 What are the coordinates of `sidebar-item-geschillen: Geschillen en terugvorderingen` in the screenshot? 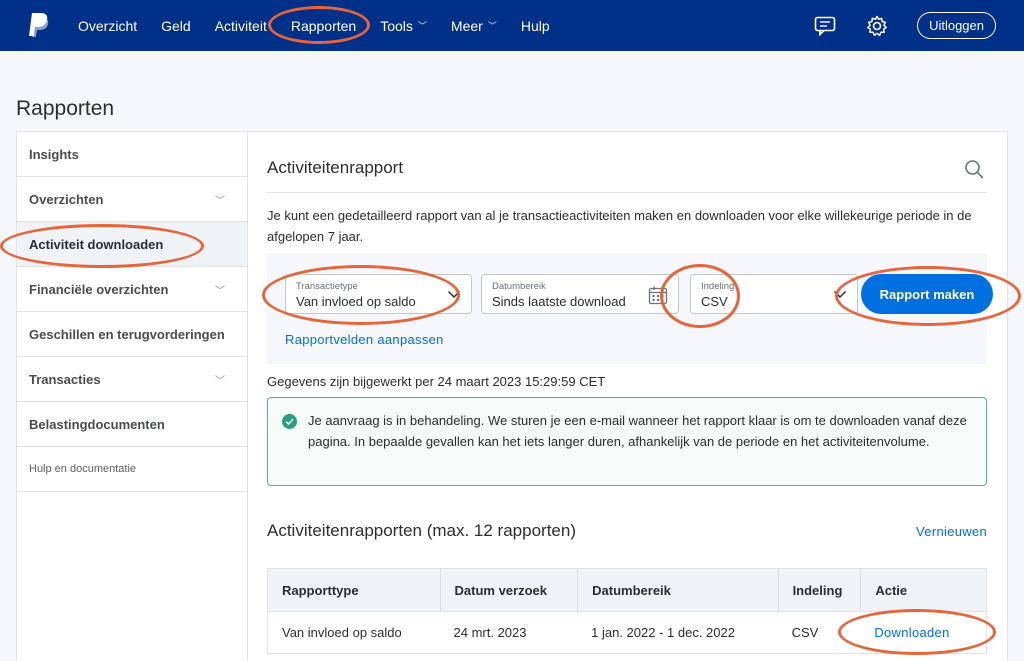 It's located at (132, 334).